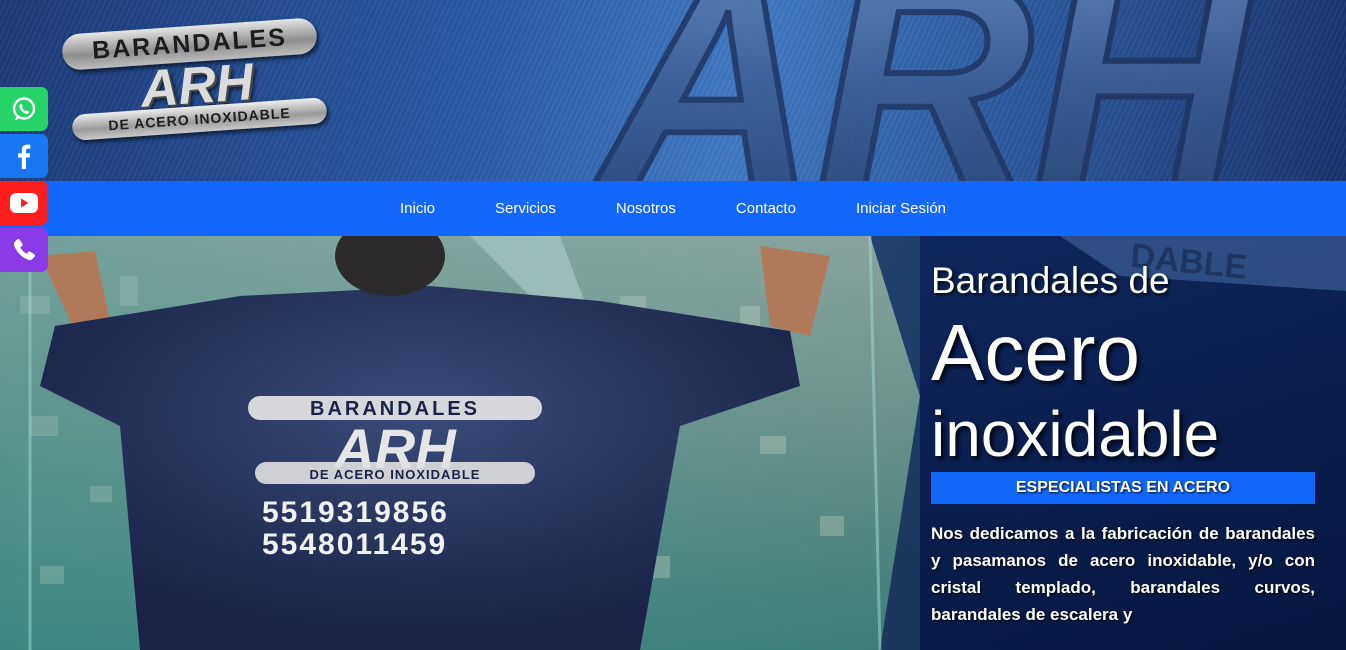 Image resolution: width=1346 pixels, height=650 pixels. I want to click on nav-item-inicio: Inicio, so click(417, 208).